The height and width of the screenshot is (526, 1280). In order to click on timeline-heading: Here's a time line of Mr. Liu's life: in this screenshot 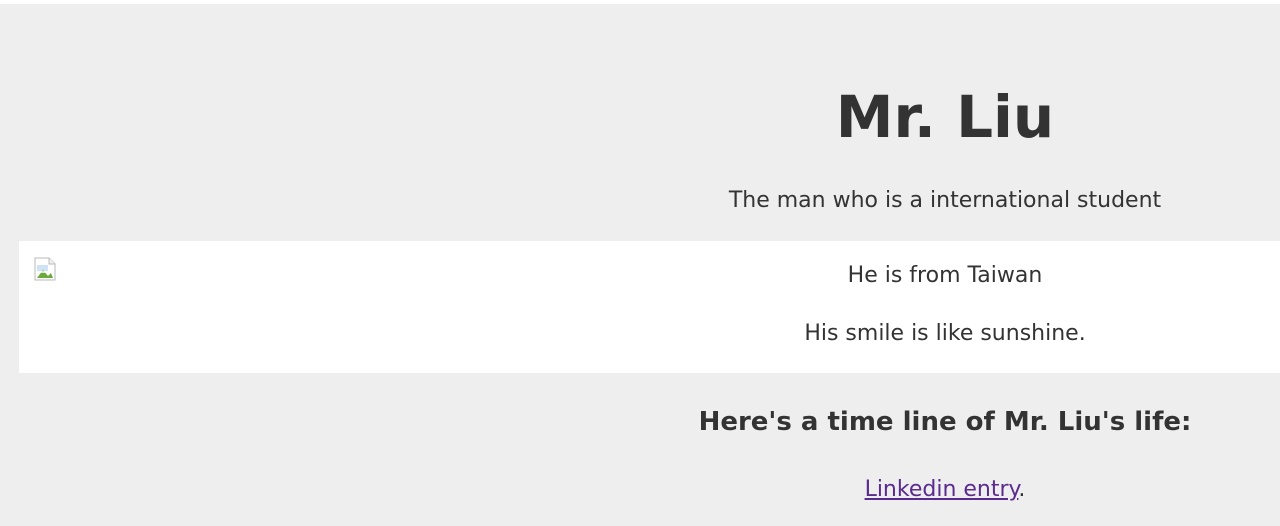, I will do `click(945, 422)`.